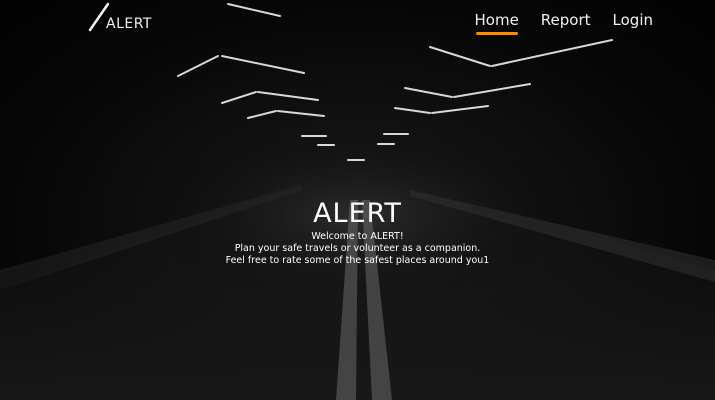 Image resolution: width=715 pixels, height=400 pixels. I want to click on hero-welcome-text: Welcome to ALERT!, so click(357, 236).